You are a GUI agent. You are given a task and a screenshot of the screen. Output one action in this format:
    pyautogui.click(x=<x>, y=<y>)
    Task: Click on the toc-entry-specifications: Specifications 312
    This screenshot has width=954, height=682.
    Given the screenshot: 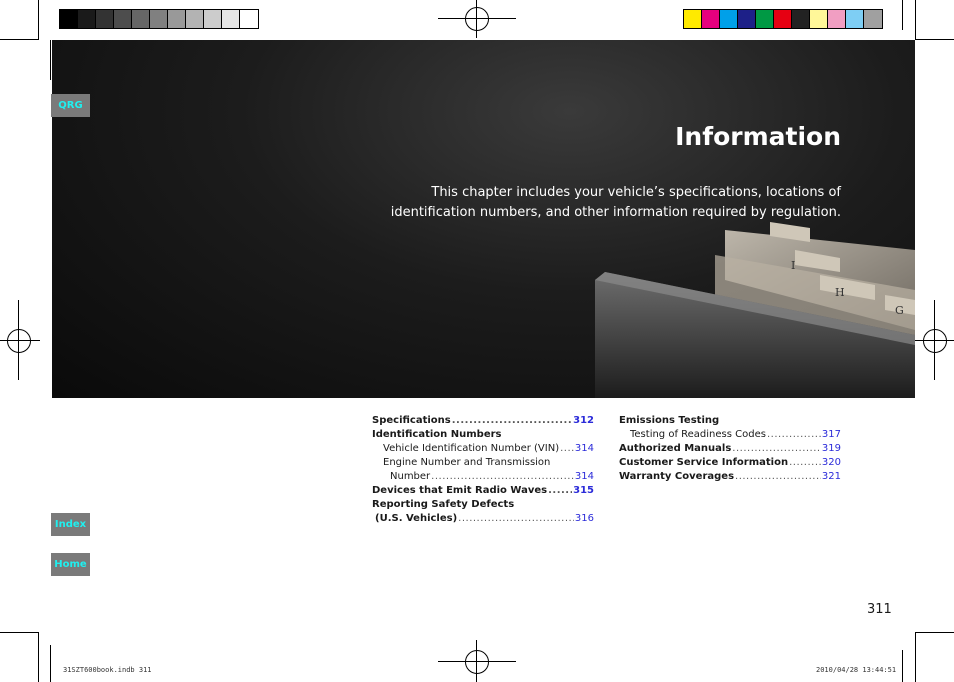 What is the action you would take?
    pyautogui.click(x=483, y=421)
    